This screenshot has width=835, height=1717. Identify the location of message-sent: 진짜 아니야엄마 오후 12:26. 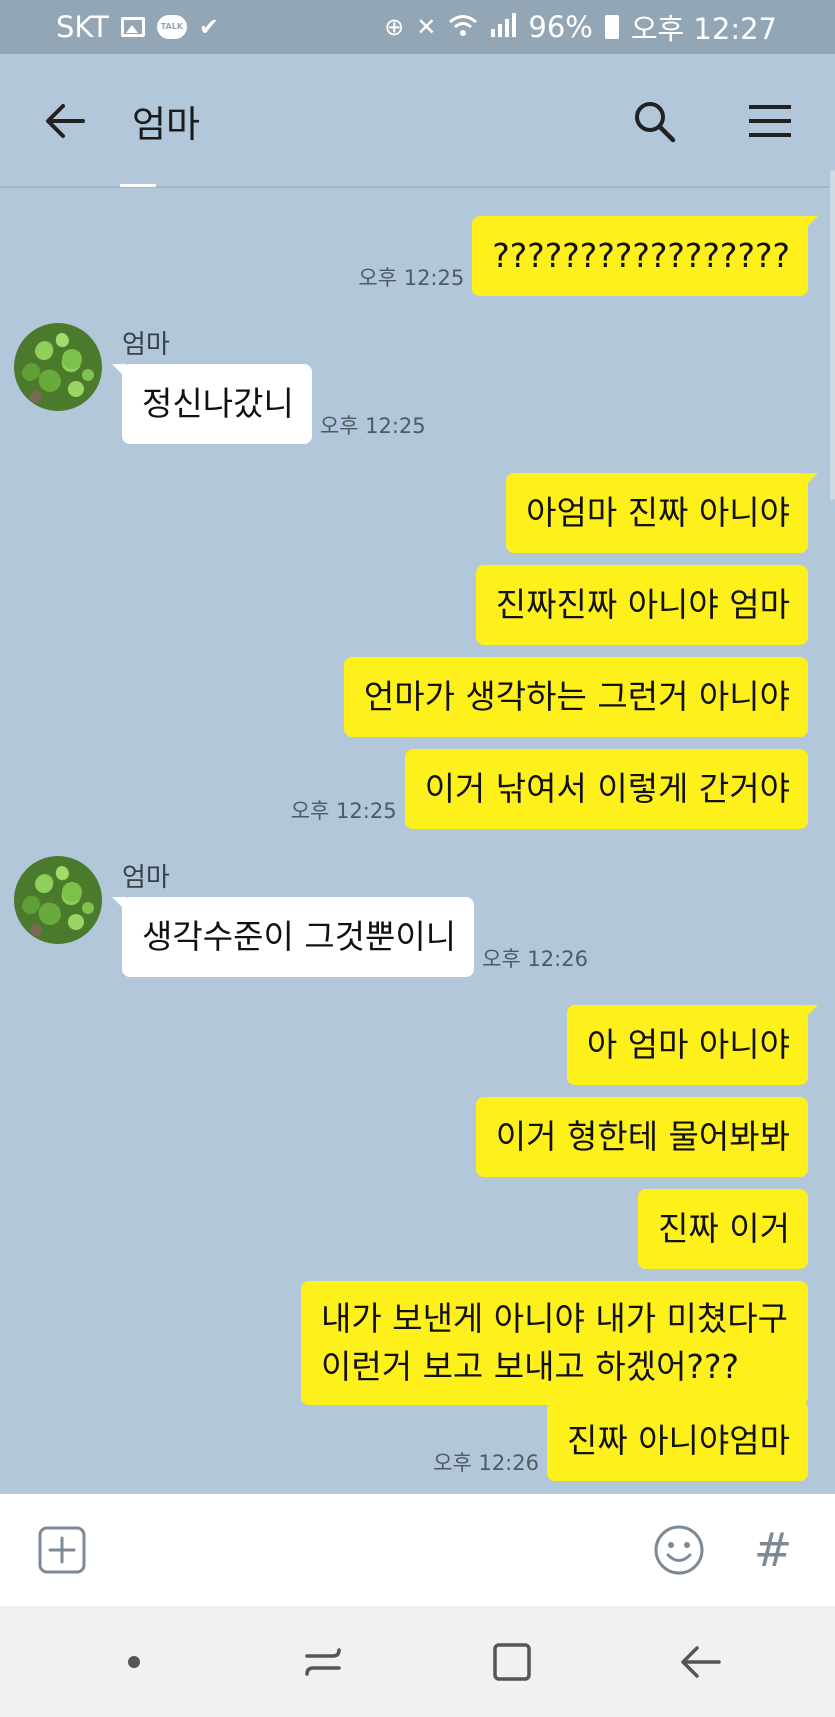
(616, 1441).